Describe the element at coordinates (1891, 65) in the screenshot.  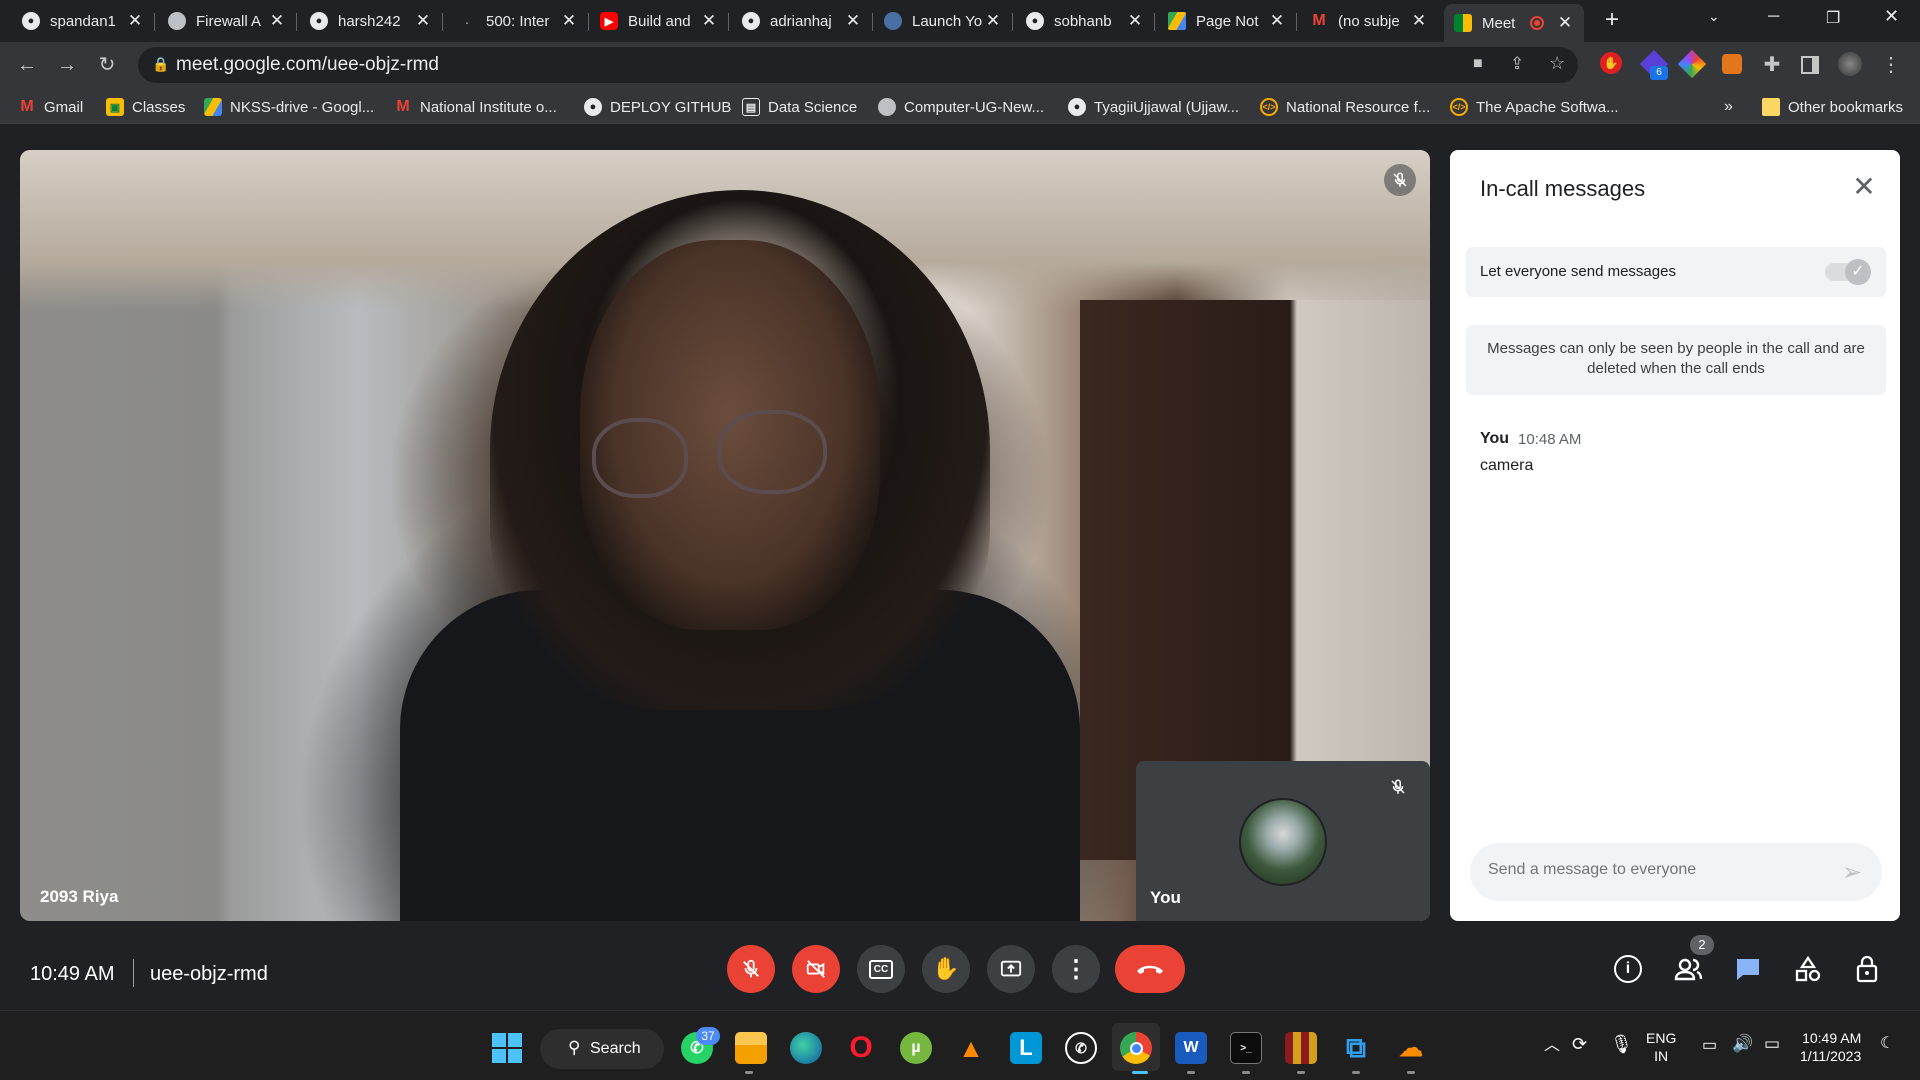
I see `chrome-menu-icon: ⋮` at that location.